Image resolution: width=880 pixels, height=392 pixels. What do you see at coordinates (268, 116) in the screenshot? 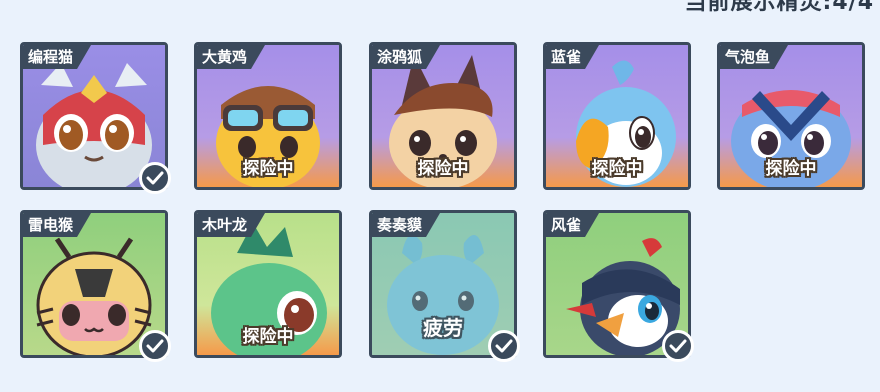
I see `sprite-card-da-huang-ji: 大黄鸡 探险中` at bounding box center [268, 116].